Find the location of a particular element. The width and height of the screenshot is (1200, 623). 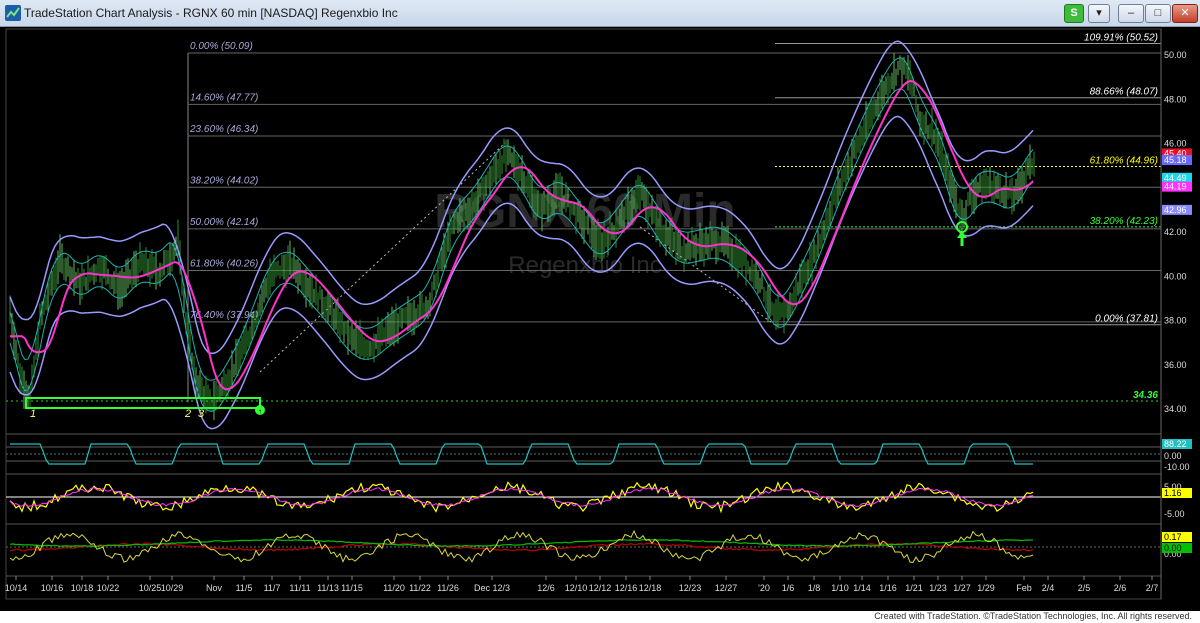

pattern-label-2: 2 is located at coordinates (187, 414).